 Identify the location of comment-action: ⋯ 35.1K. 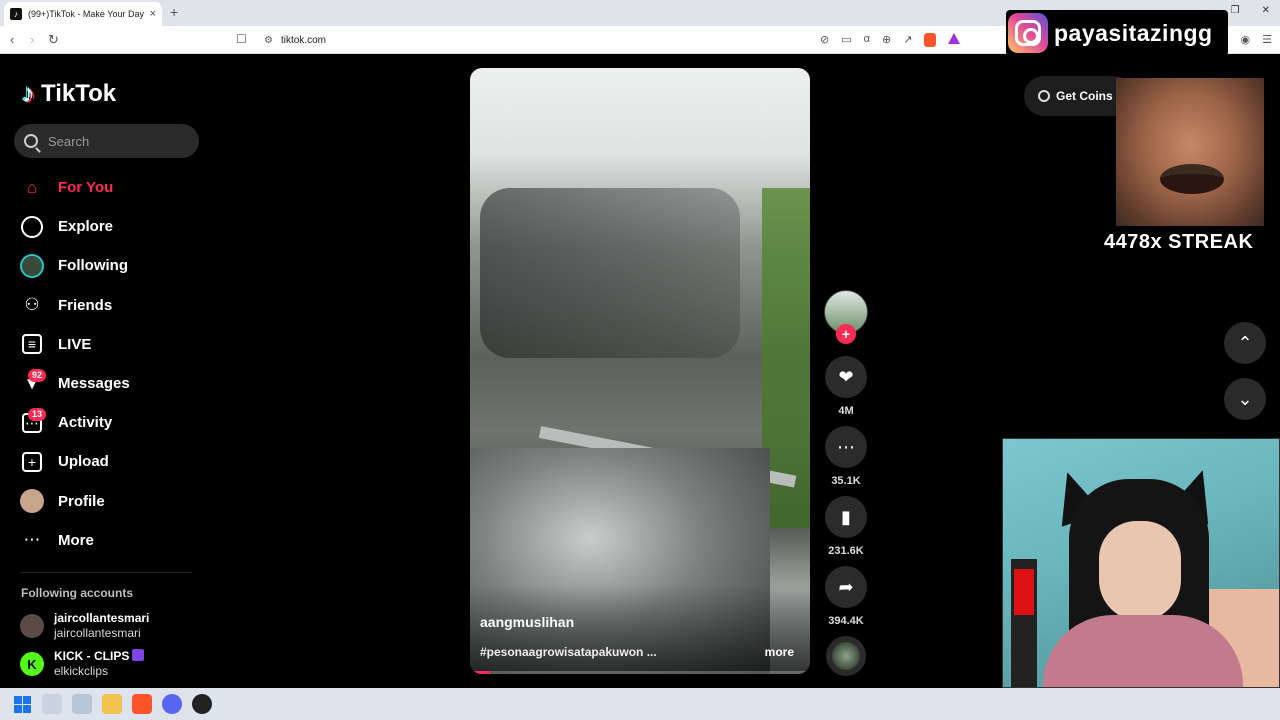
(846, 456).